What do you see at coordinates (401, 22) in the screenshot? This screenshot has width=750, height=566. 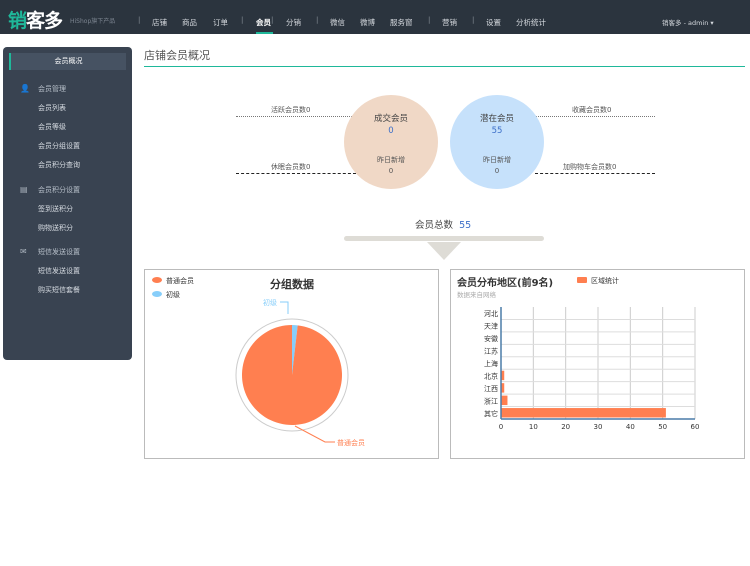 I see `nav-item: 服务窗` at bounding box center [401, 22].